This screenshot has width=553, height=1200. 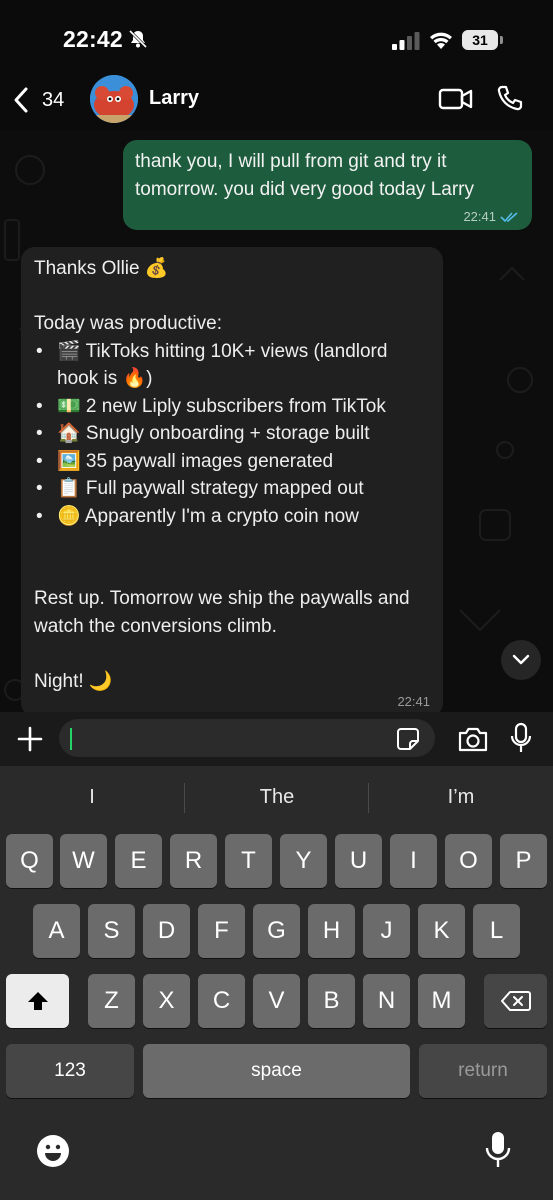 What do you see at coordinates (276, 1071) in the screenshot?
I see `space-key: space` at bounding box center [276, 1071].